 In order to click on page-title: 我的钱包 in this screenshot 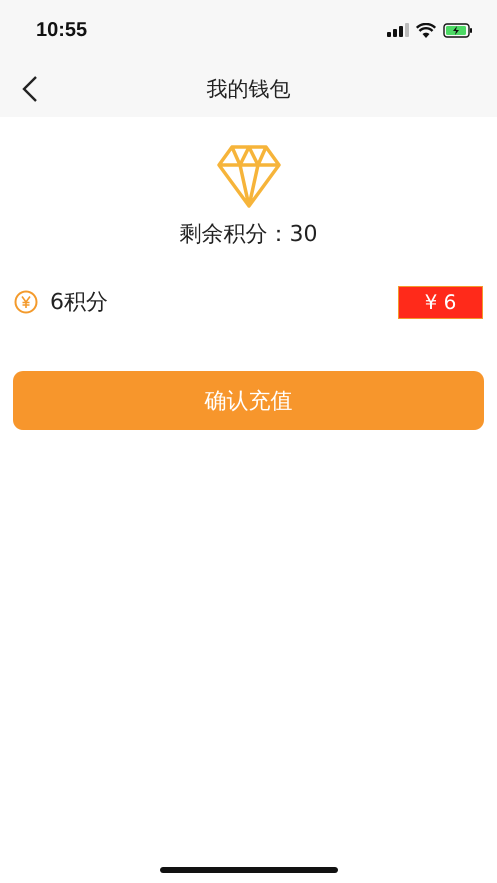, I will do `click(248, 89)`.